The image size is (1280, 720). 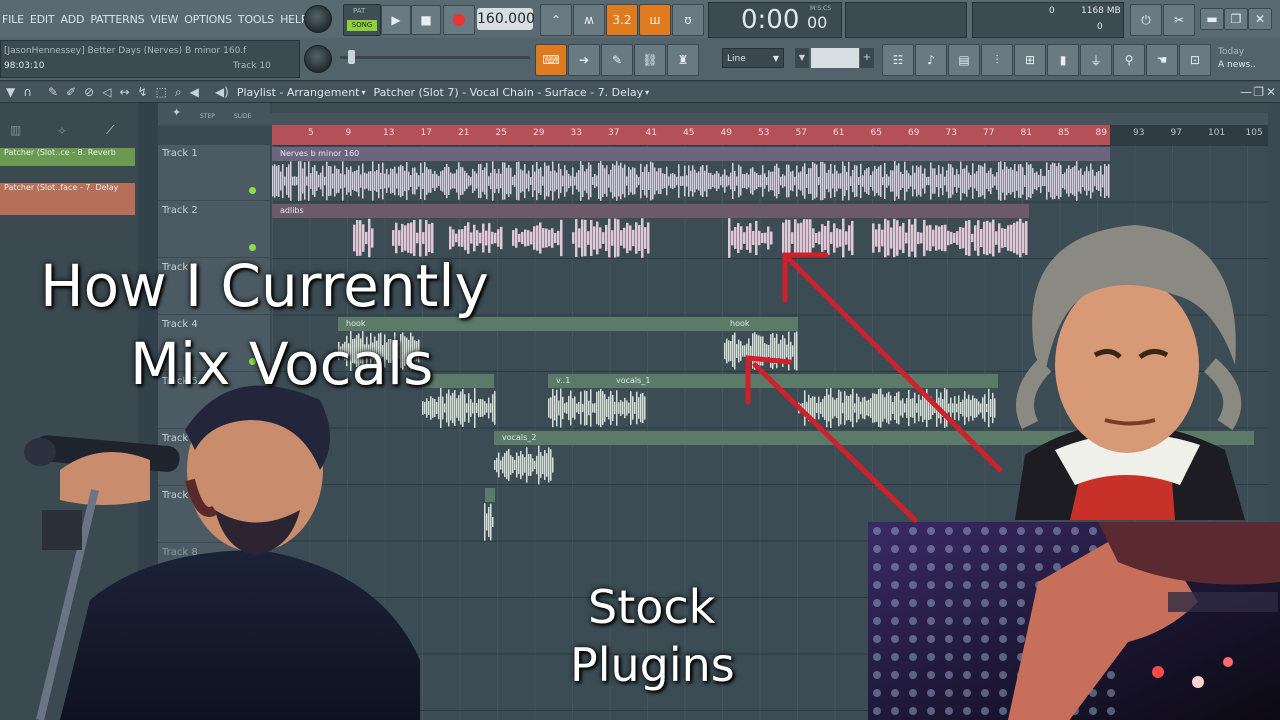 I want to click on thumbnail-caption-1: Stock, so click(x=652, y=607).